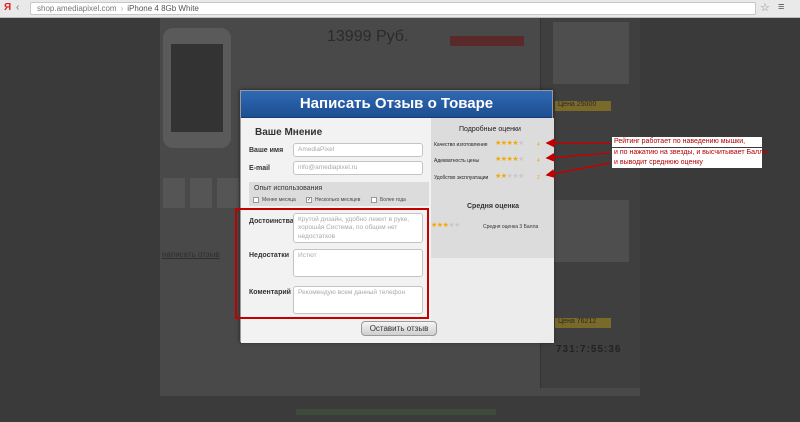 The image size is (800, 422). I want to click on rating-stars-price: ★★★★★, so click(509, 159).